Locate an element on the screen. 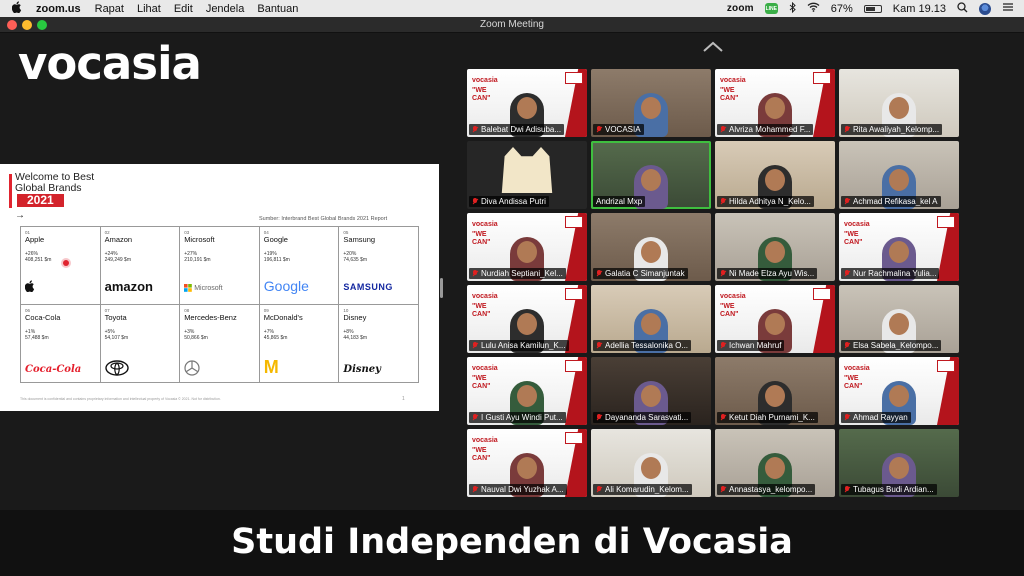 This screenshot has height=576, width=1024. window-title-bar: Zoom Meeting is located at coordinates (512, 25).